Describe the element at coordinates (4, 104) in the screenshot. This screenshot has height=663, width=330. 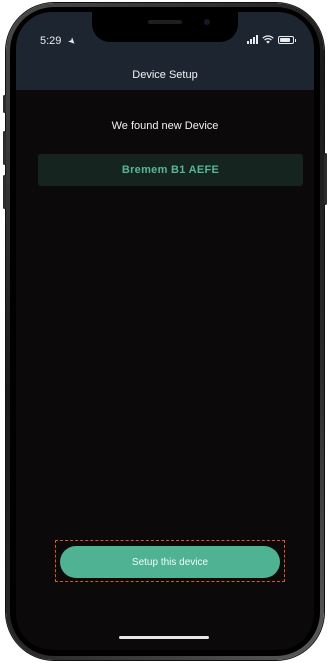
I see `silent-switch` at that location.